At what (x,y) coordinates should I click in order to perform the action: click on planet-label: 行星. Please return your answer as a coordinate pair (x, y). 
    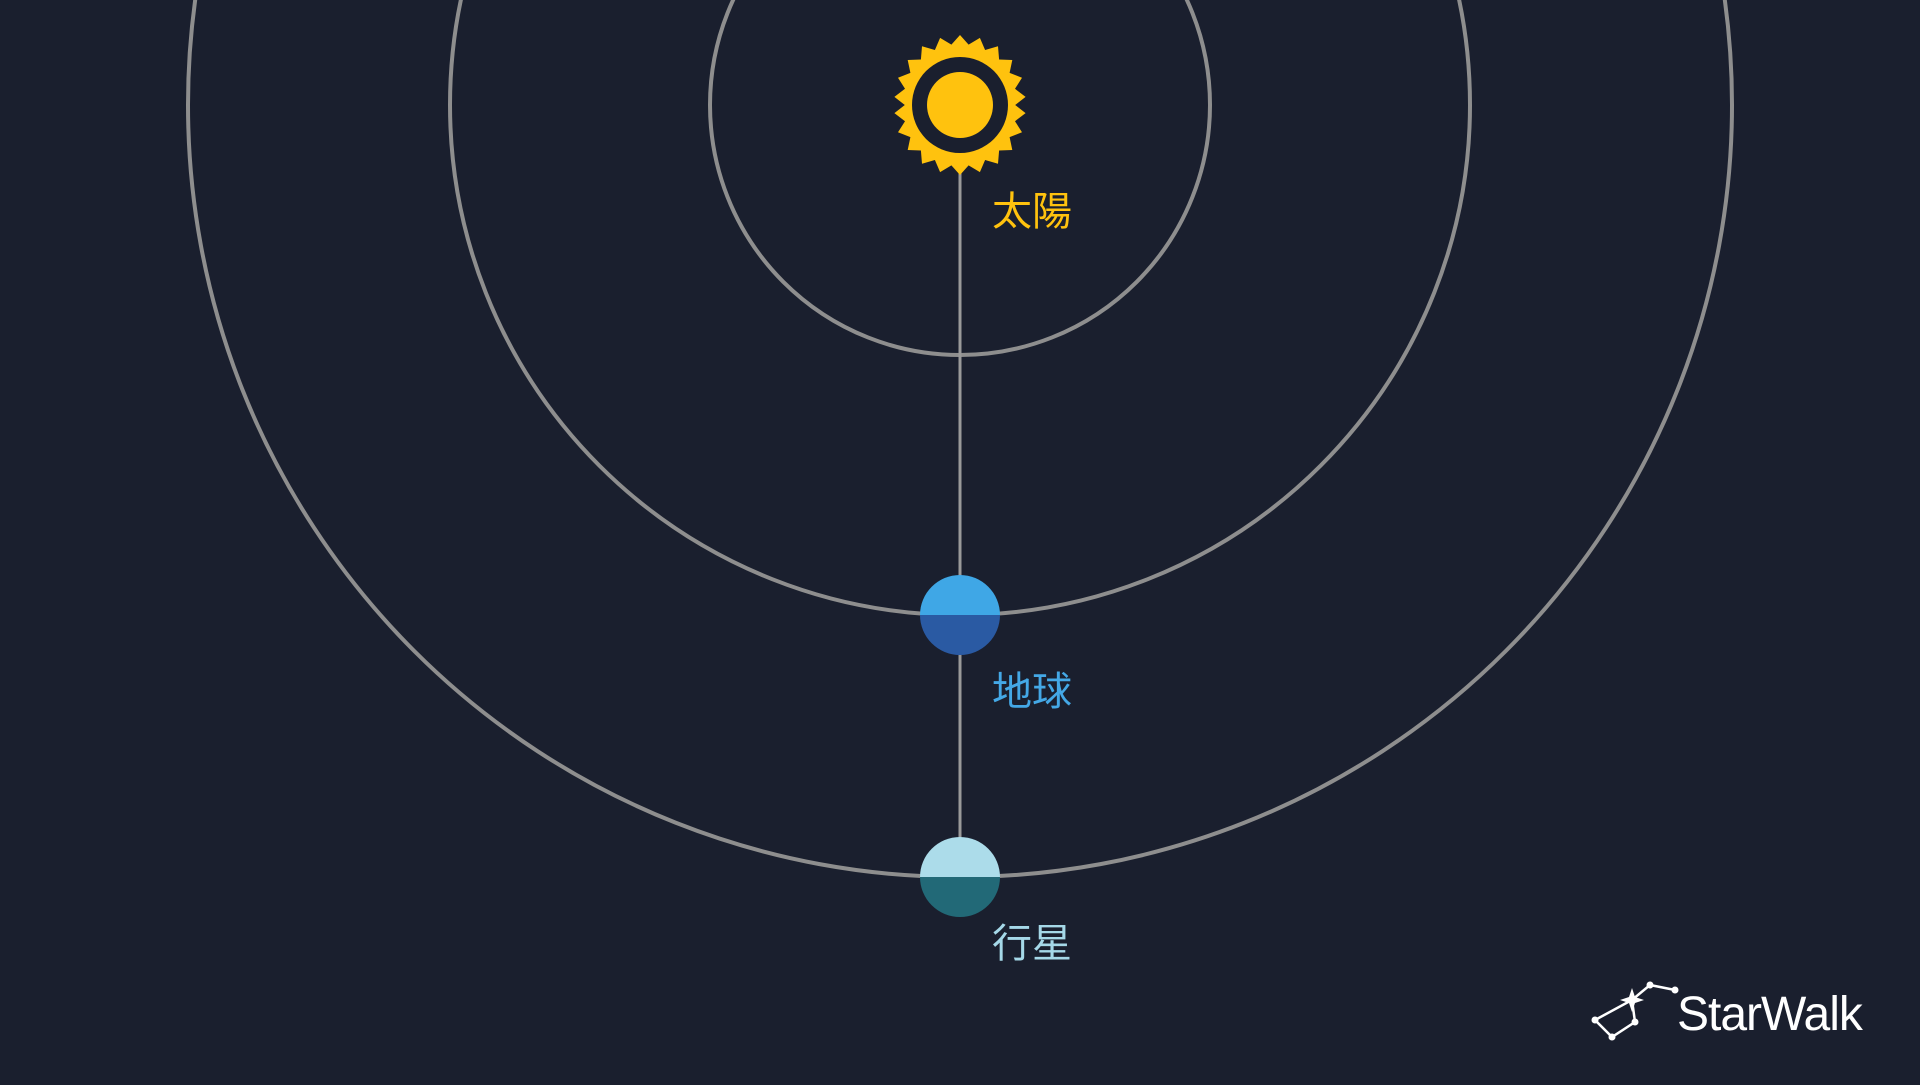
    Looking at the image, I should click on (1032, 944).